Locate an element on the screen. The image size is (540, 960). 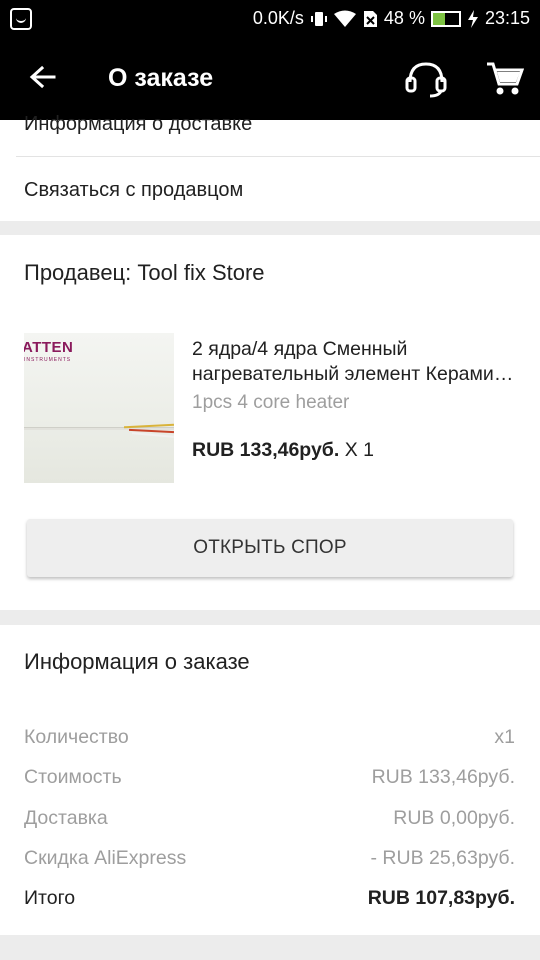
back-arrow-icon is located at coordinates (42, 78).